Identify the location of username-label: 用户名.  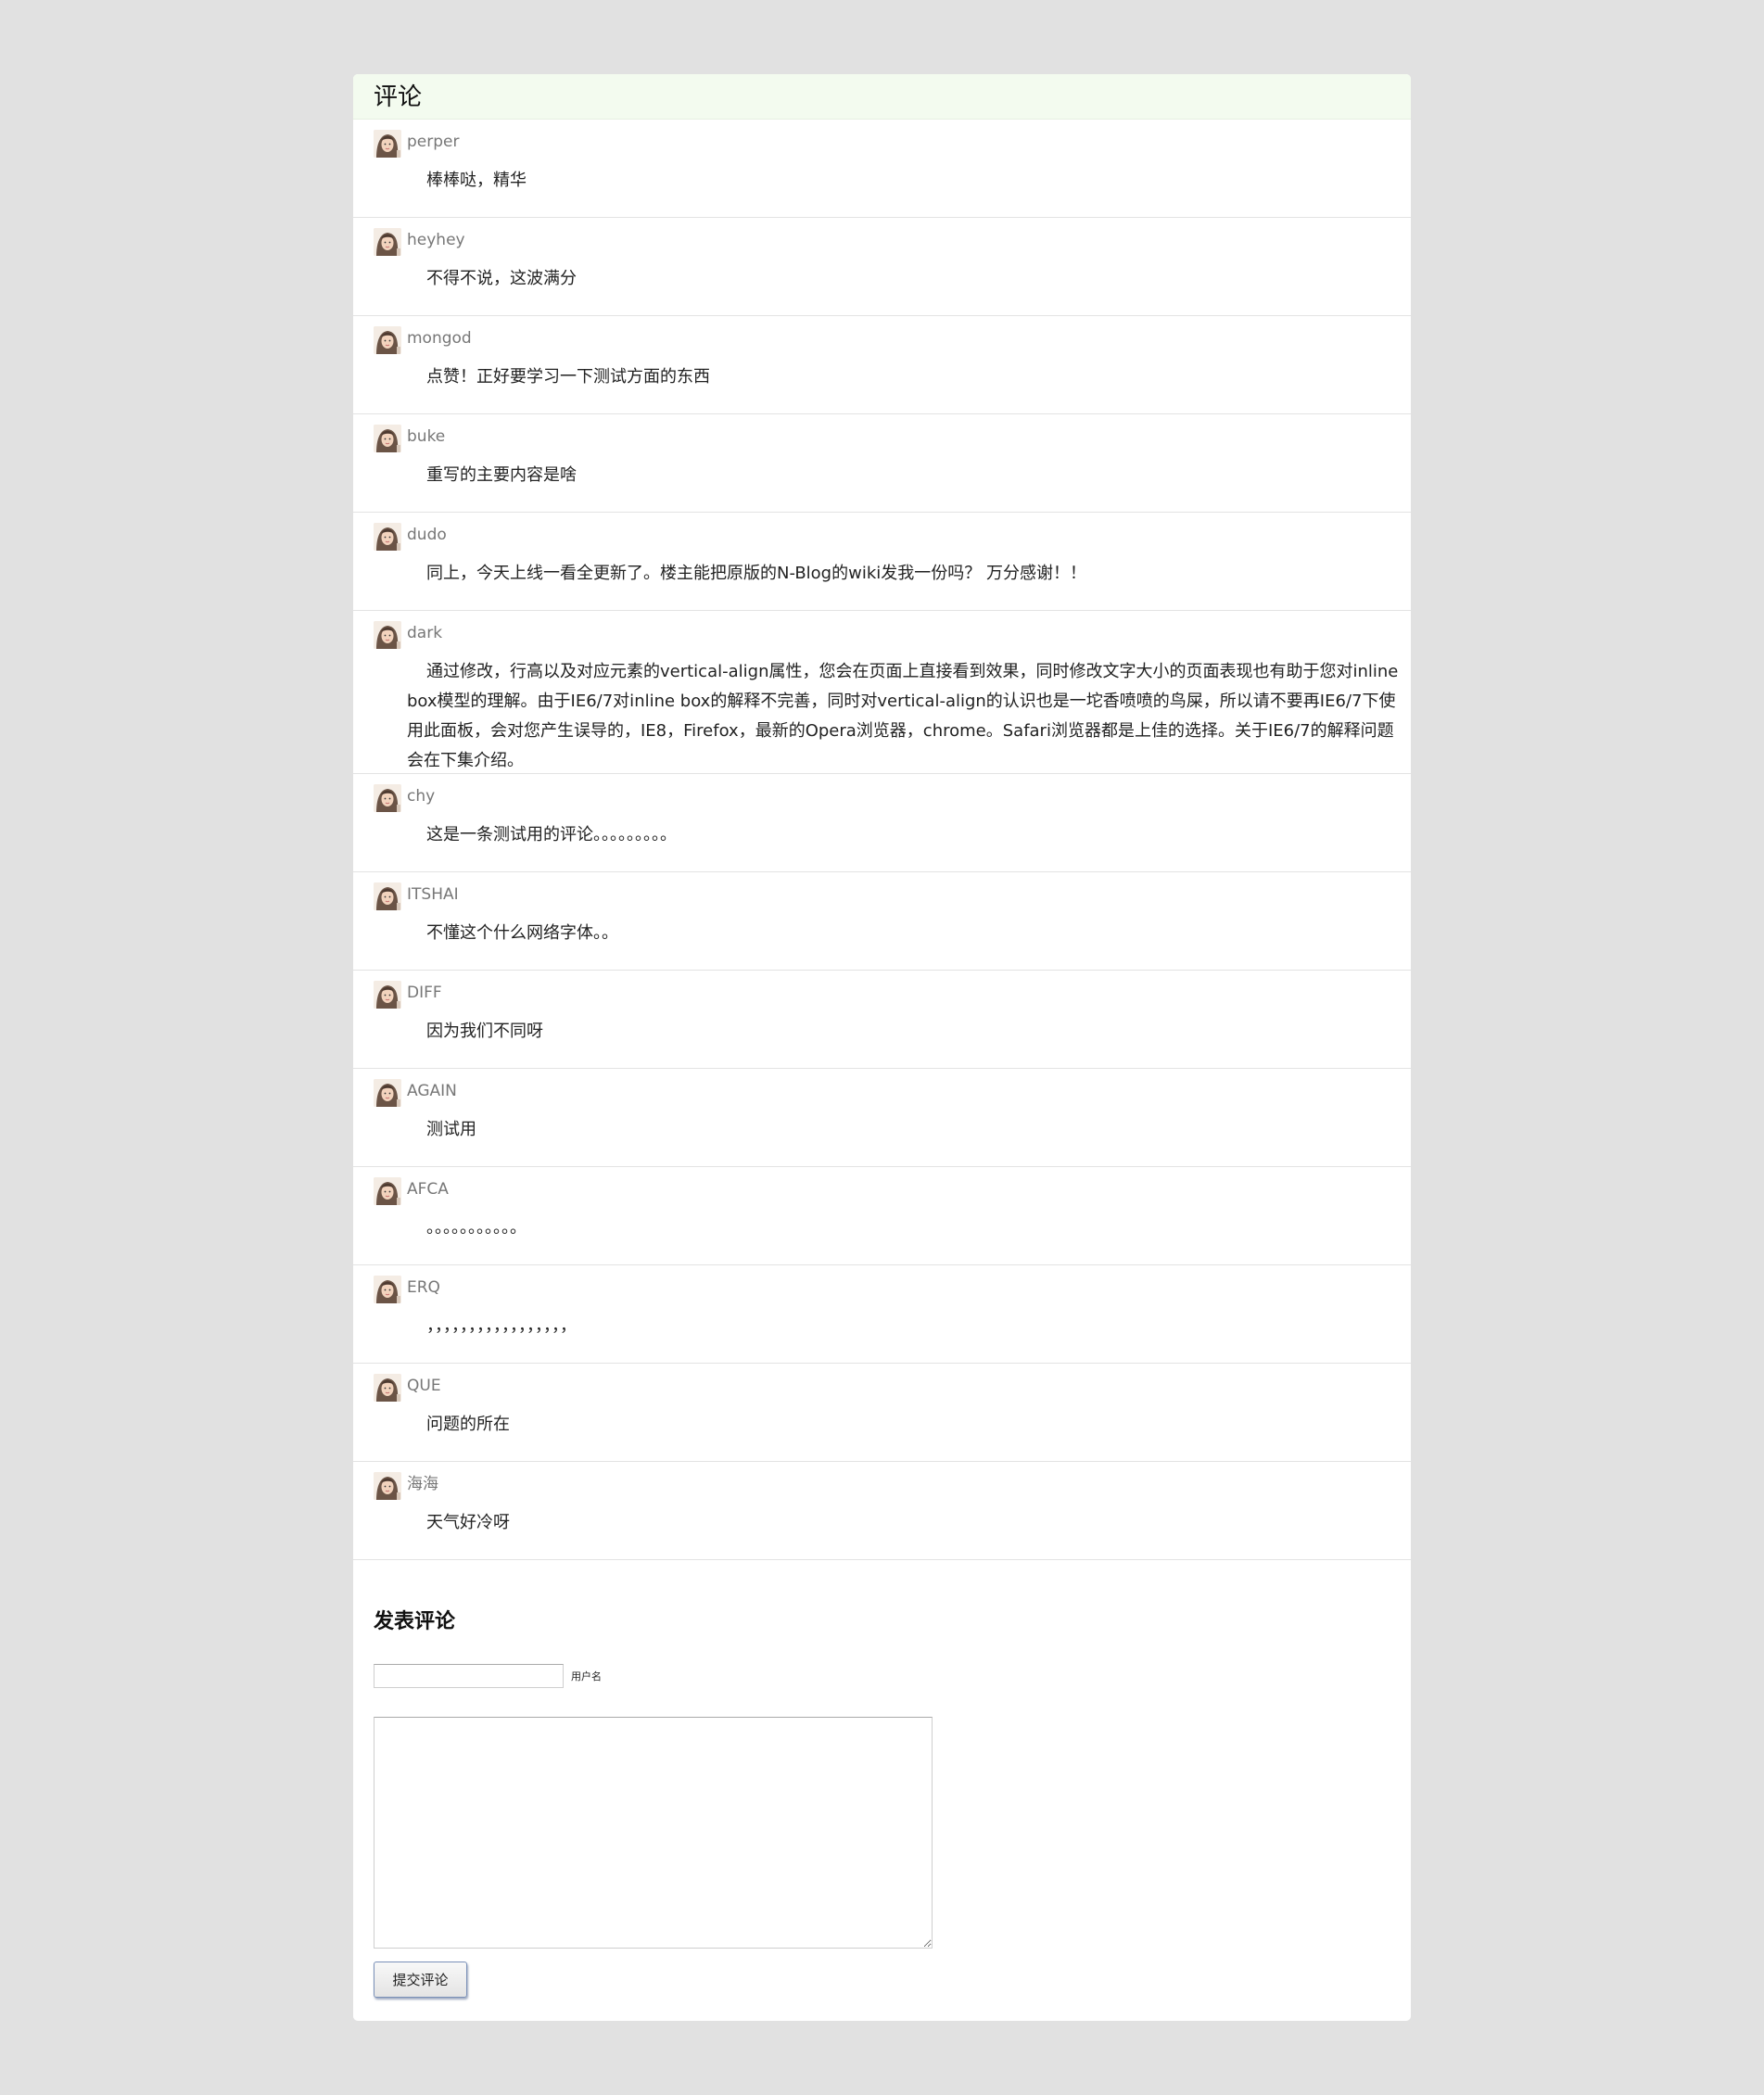
(586, 1676).